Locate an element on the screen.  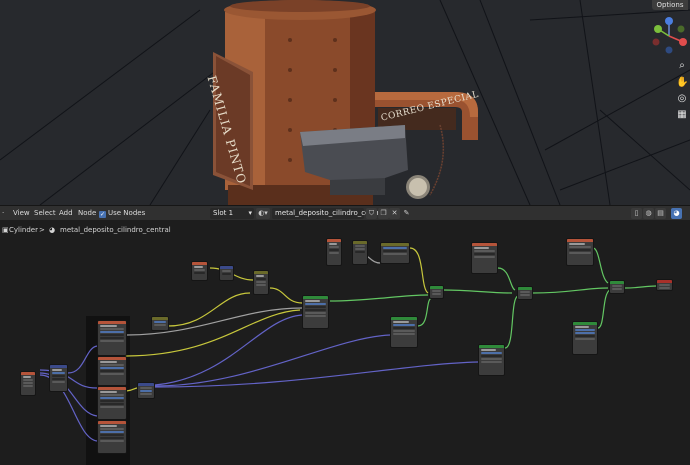
camera-icon: ◎ is located at coordinates (682, 99).